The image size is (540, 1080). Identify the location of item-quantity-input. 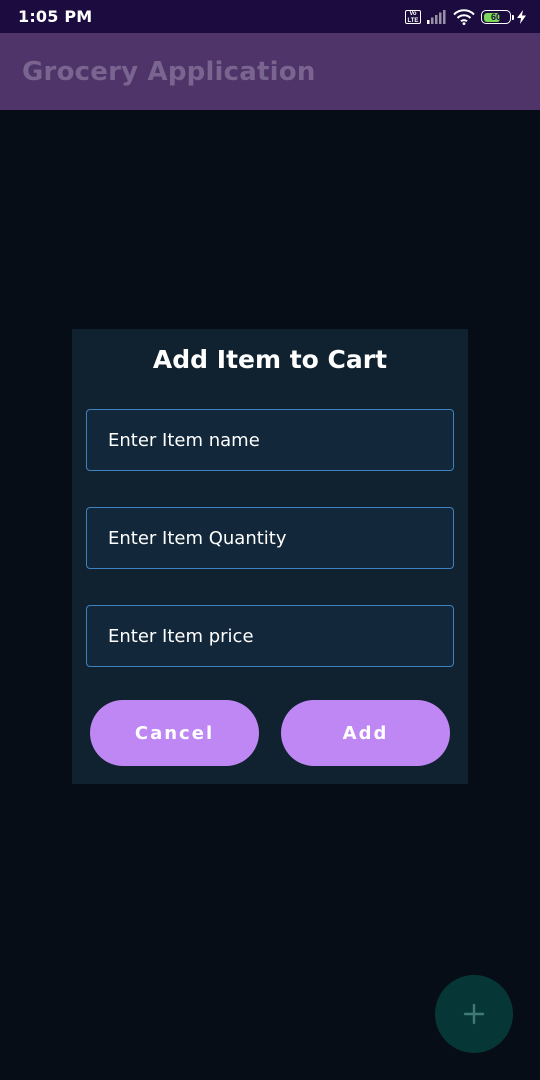
(270, 538).